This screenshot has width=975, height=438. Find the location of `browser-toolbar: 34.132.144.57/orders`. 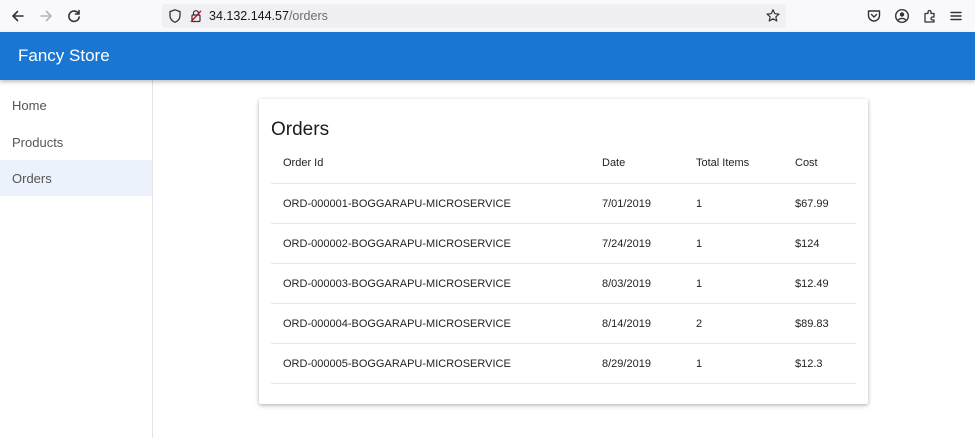

browser-toolbar: 34.132.144.57/orders is located at coordinates (487, 16).